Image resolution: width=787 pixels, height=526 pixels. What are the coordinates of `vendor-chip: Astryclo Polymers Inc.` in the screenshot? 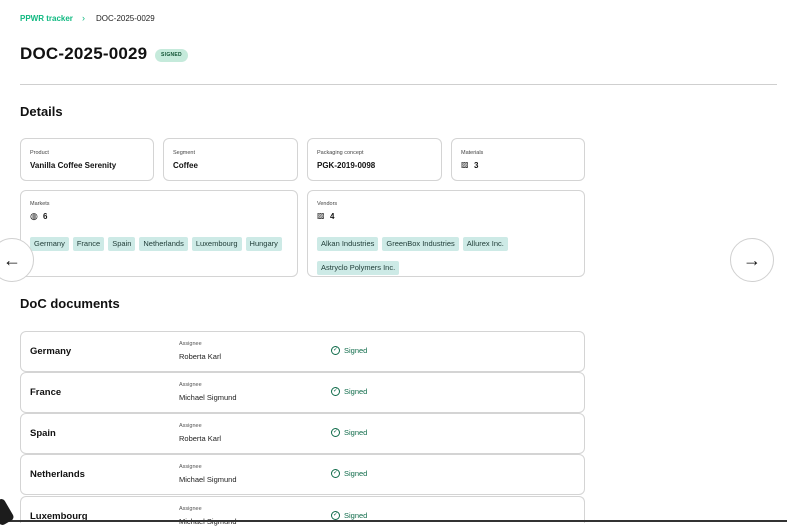 It's located at (358, 268).